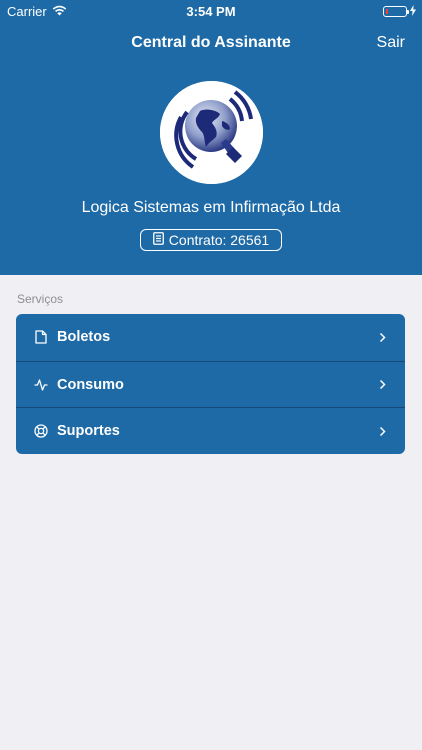 Image resolution: width=422 pixels, height=750 pixels. What do you see at coordinates (41, 385) in the screenshot?
I see `activity-icon` at bounding box center [41, 385].